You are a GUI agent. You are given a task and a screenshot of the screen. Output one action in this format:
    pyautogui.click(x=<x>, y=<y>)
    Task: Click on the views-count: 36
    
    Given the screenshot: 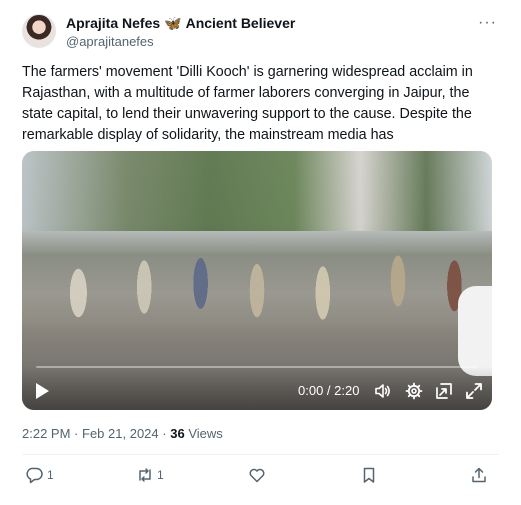 What is the action you would take?
    pyautogui.click(x=177, y=433)
    